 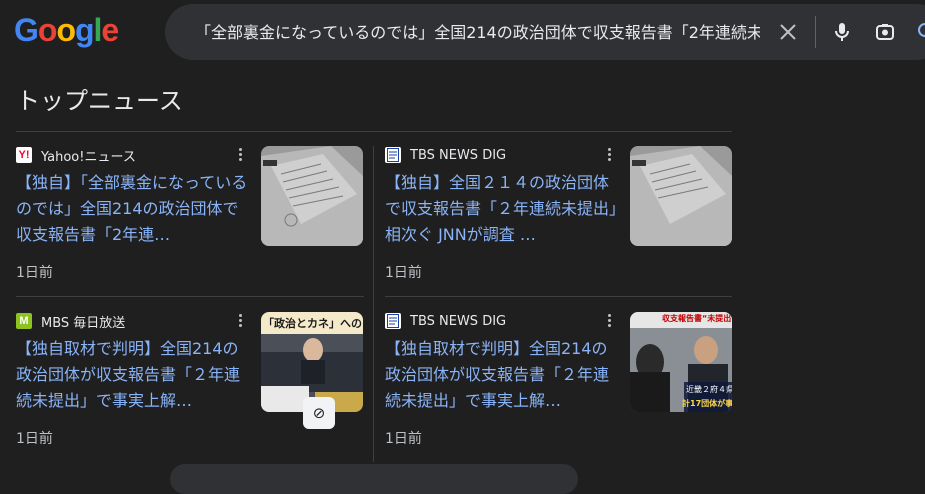 What do you see at coordinates (477, 33) in the screenshot?
I see `search-input: 「全部裏金になっているのでは」全国214の政治団体で収支報告書「2年連続未提出」` at bounding box center [477, 33].